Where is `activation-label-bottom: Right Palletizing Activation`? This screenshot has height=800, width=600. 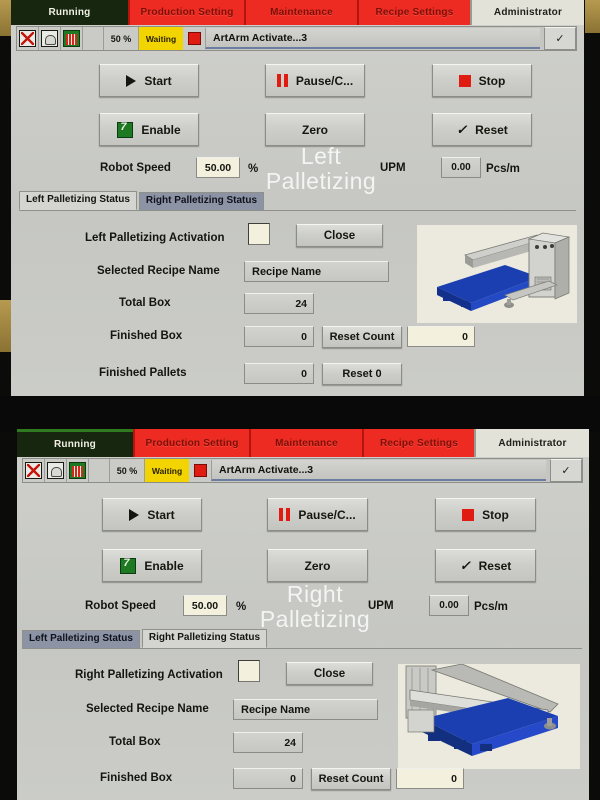 activation-label-bottom: Right Palletizing Activation is located at coordinates (149, 675).